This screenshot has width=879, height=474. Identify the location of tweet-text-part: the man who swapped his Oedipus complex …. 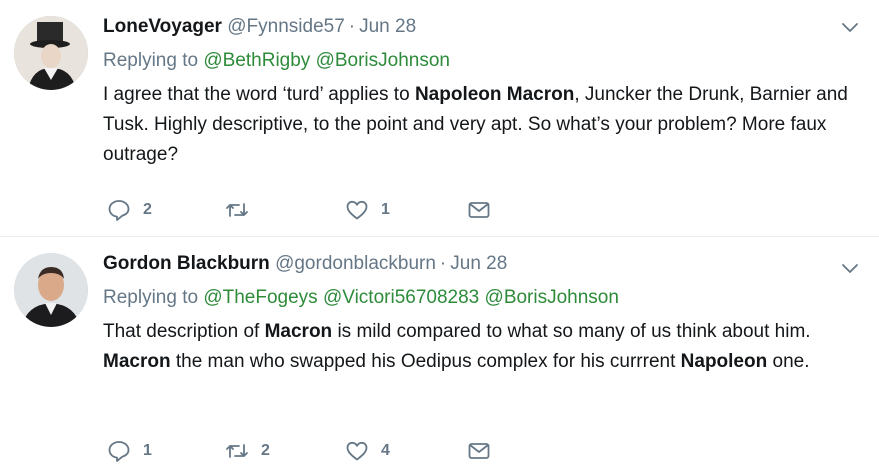
(425, 361).